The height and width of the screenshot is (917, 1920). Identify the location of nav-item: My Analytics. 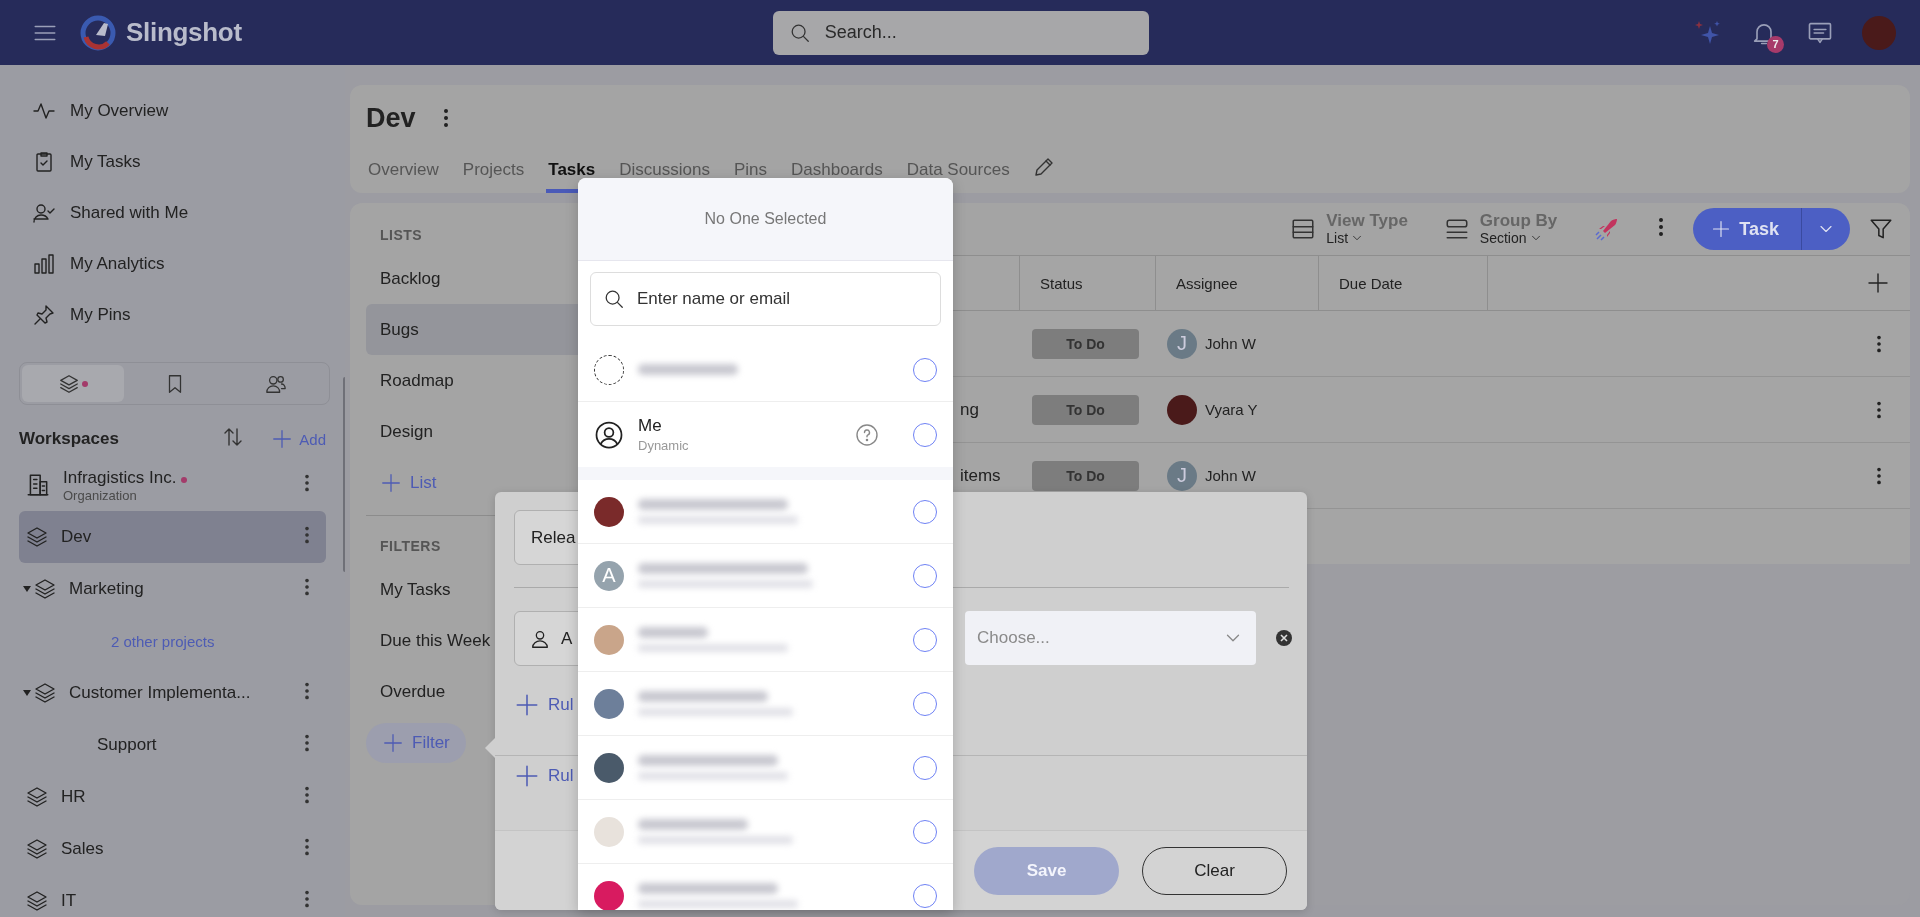
(82, 263).